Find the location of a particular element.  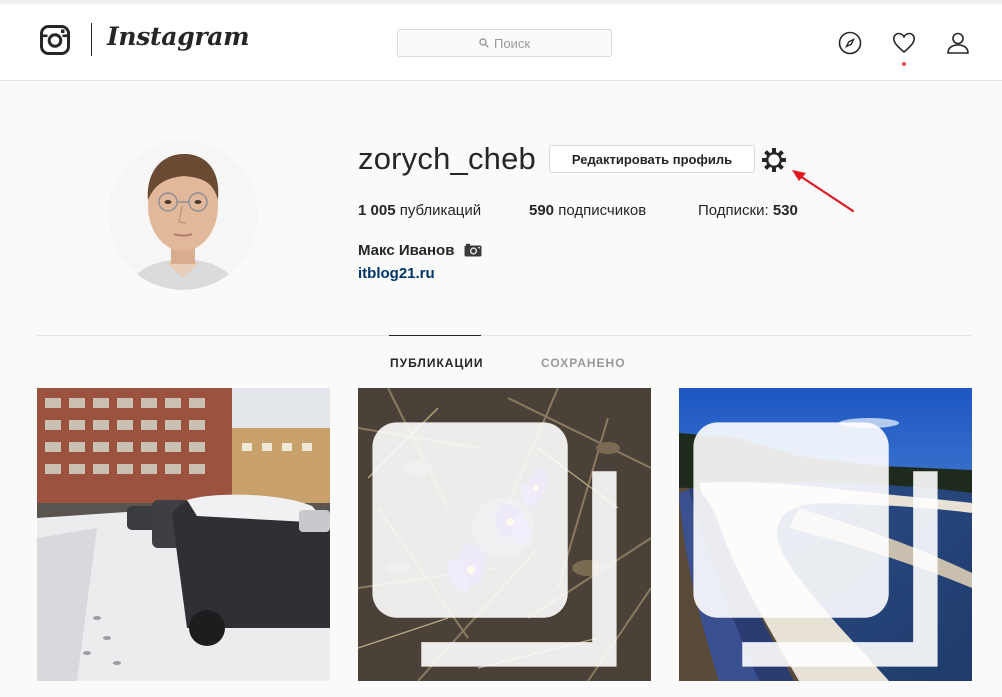

heart-icon is located at coordinates (904, 43).